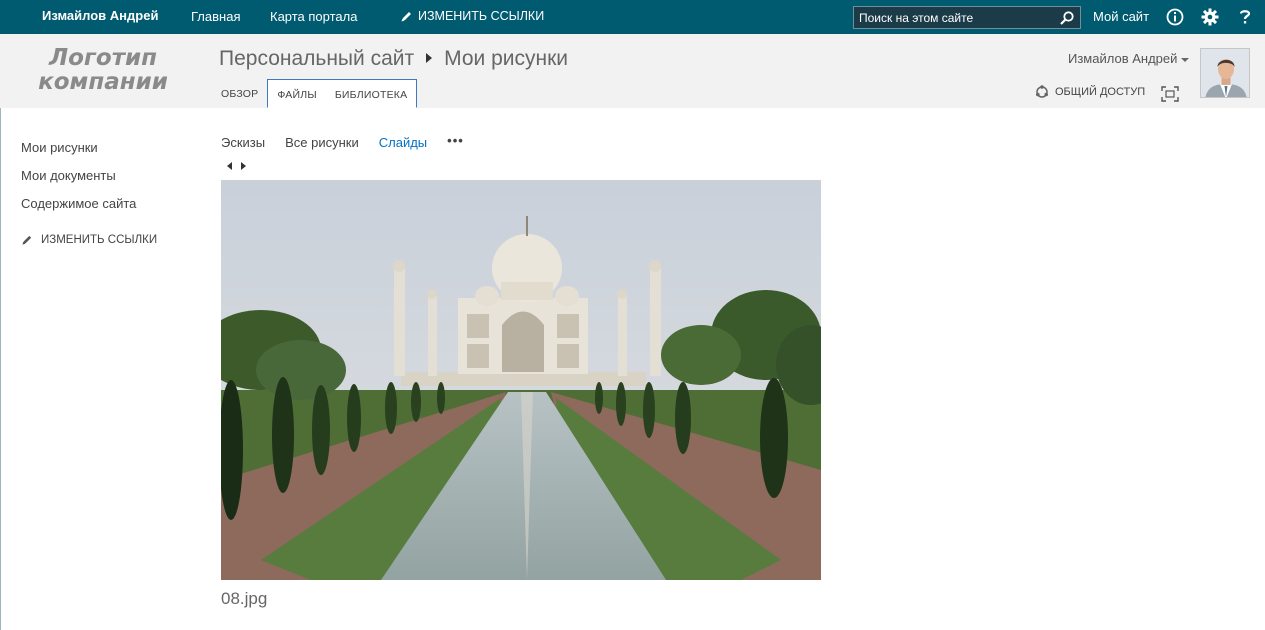 This screenshot has width=1265, height=630. Describe the element at coordinates (313, 16) in the screenshot. I see `nav-sitemap-link: Карта портала` at that location.